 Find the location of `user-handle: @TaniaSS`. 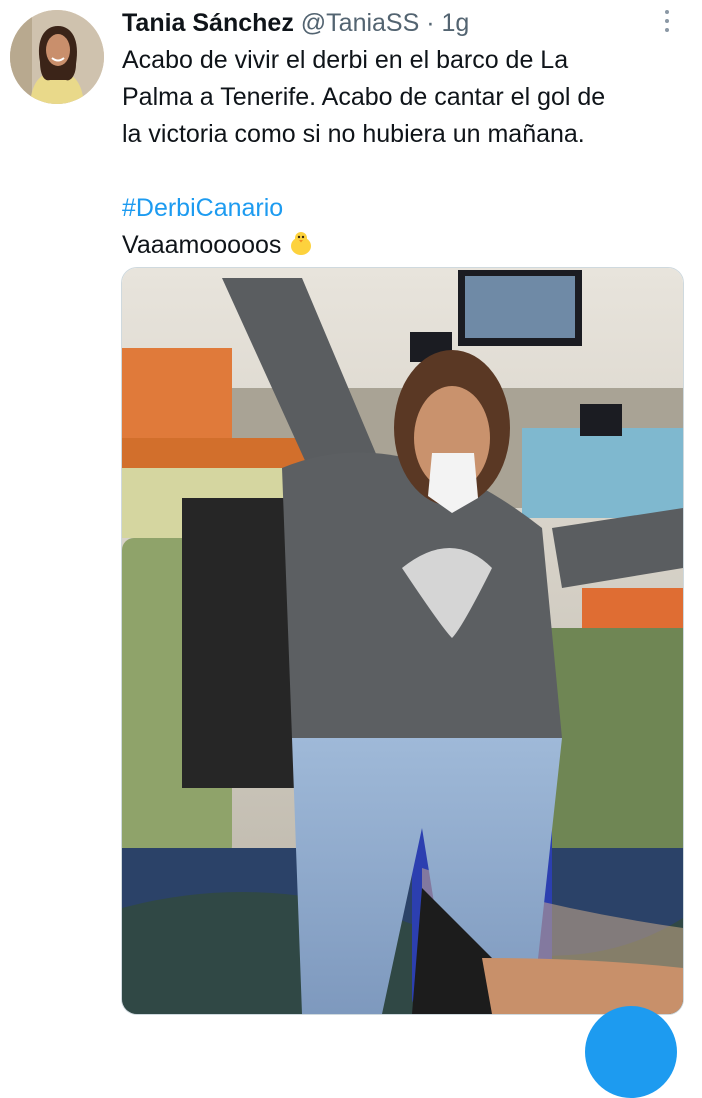

user-handle: @TaniaSS is located at coordinates (360, 23).